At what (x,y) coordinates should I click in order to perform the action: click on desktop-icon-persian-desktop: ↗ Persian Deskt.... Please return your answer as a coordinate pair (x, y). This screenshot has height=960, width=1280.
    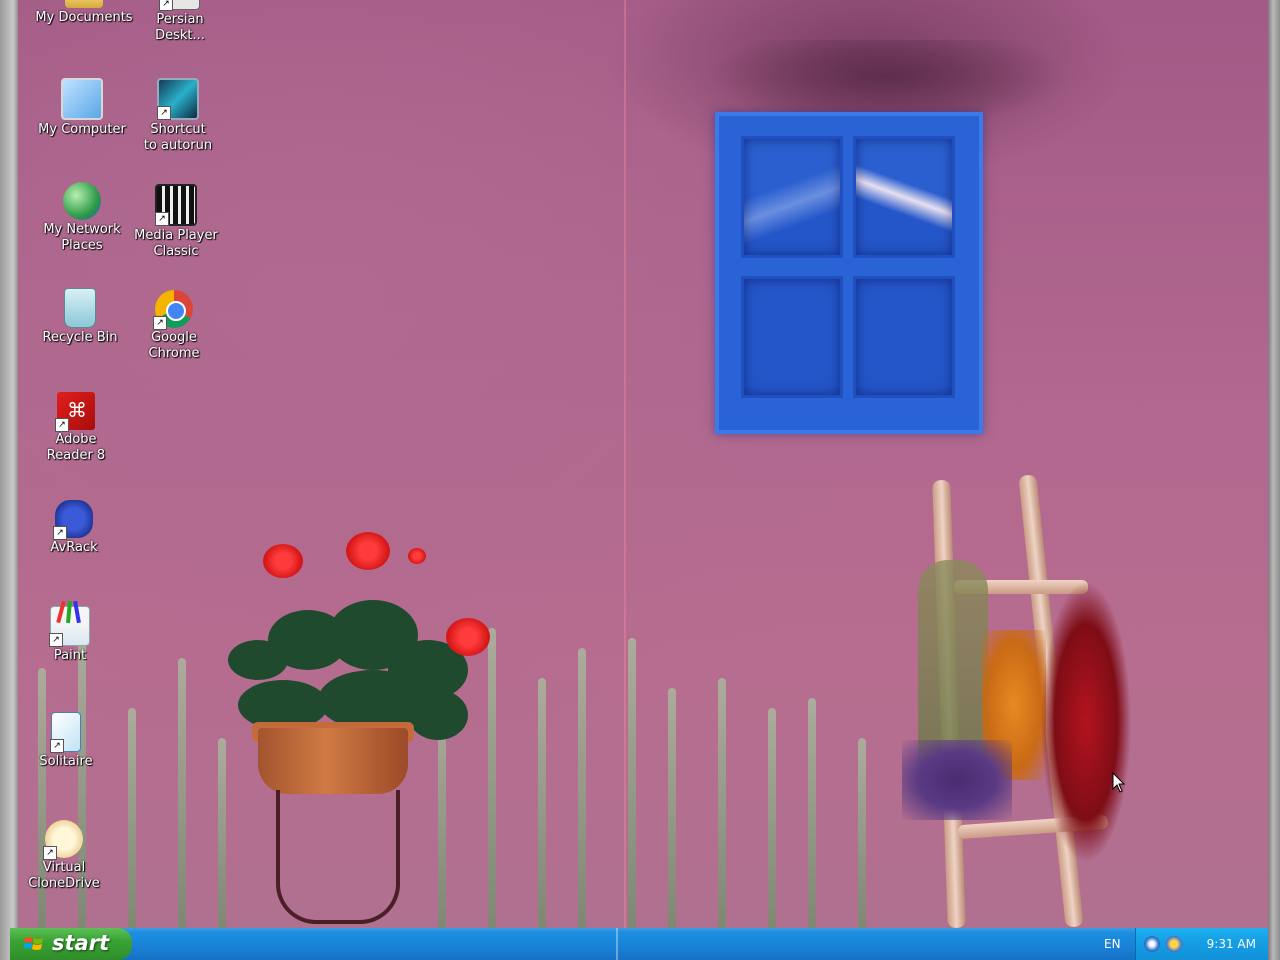
    Looking at the image, I should click on (180, 22).